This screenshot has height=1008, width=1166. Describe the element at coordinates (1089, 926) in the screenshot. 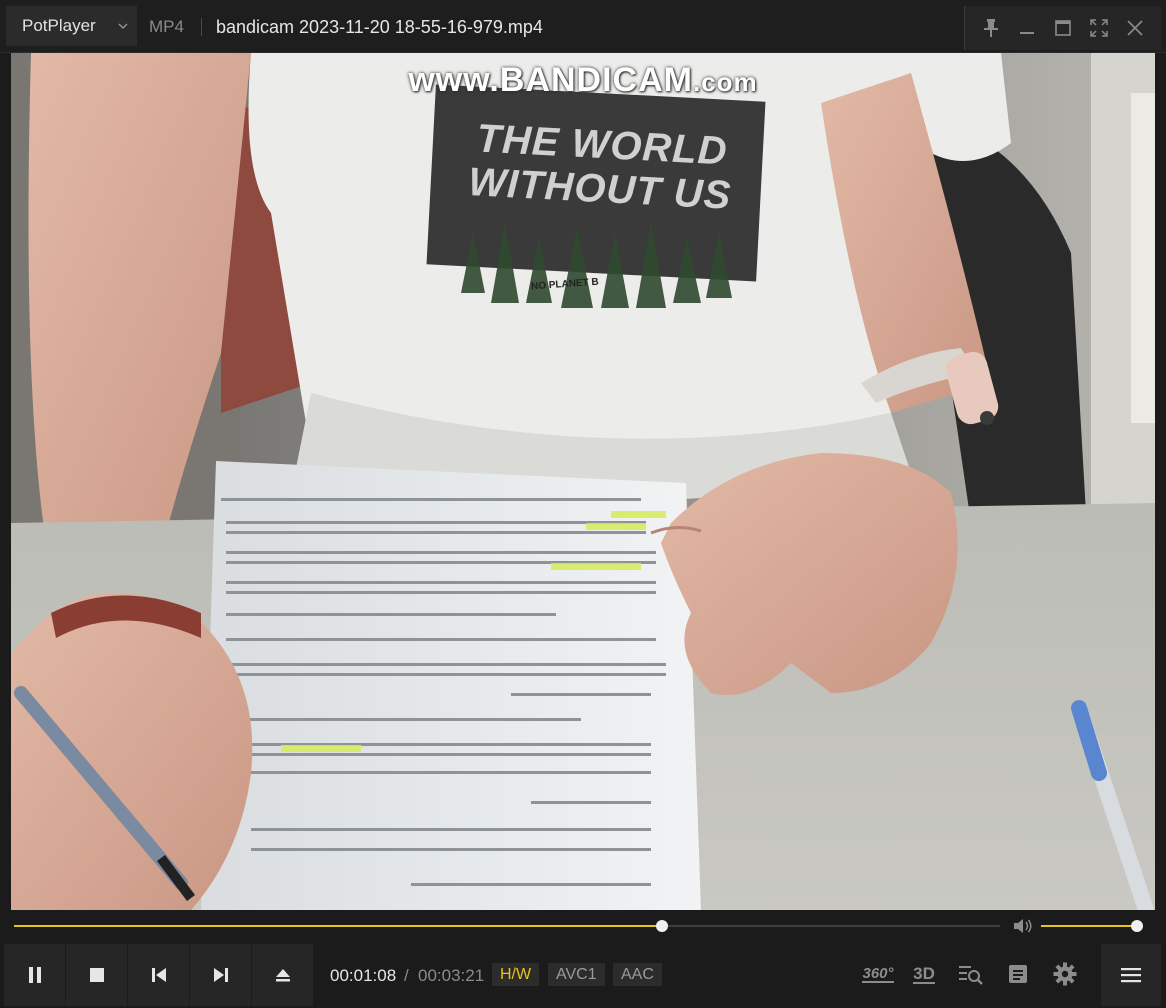

I see `volume-level` at that location.